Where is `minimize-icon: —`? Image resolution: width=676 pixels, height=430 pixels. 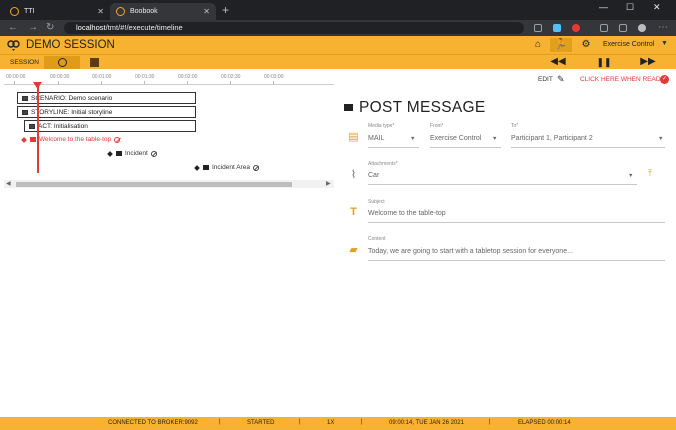 minimize-icon: — is located at coordinates (603, 7).